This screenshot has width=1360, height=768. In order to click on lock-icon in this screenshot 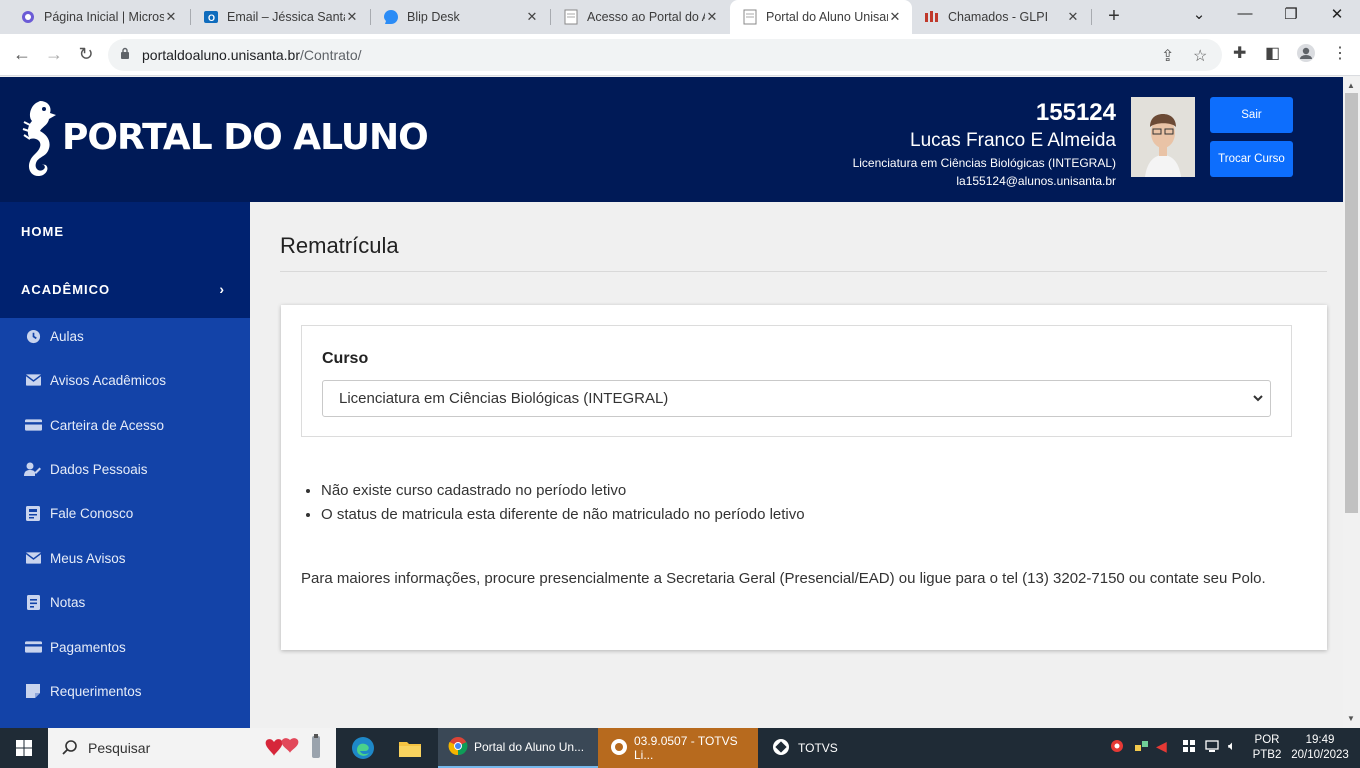, I will do `click(125, 56)`.